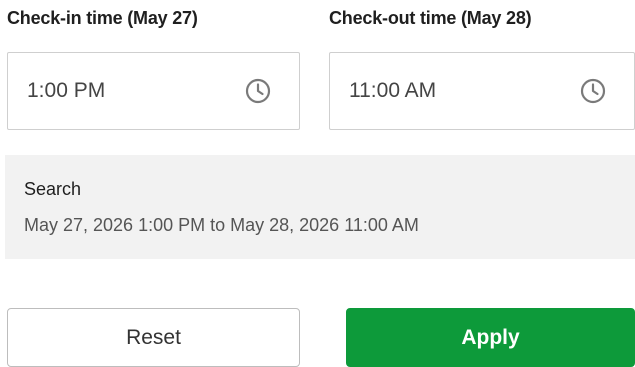  I want to click on checkin-time-value: 1:00 PM, so click(66, 90).